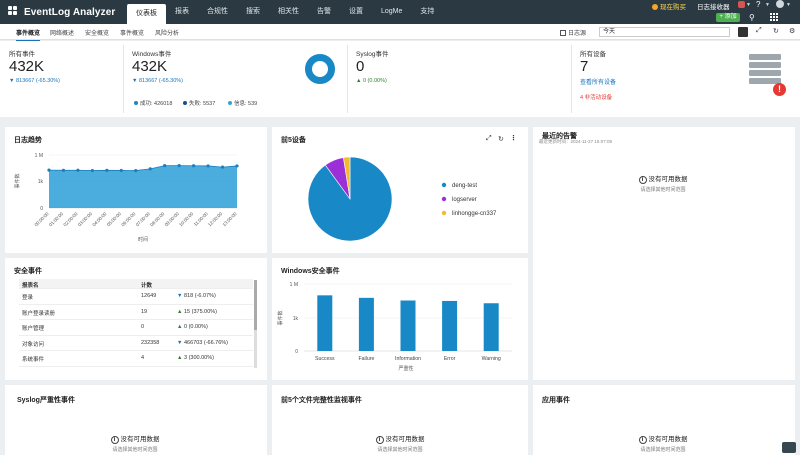 This screenshot has width=800, height=455. What do you see at coordinates (320, 69) in the screenshot?
I see `windows-events-donut-chart` at bounding box center [320, 69].